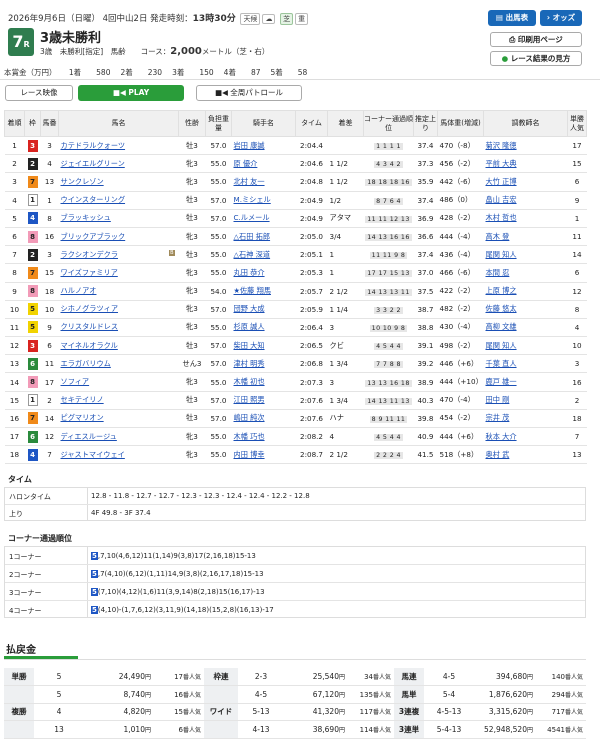 The image size is (600, 742). I want to click on trainer-link: 鹿戸 雄一, so click(525, 382).